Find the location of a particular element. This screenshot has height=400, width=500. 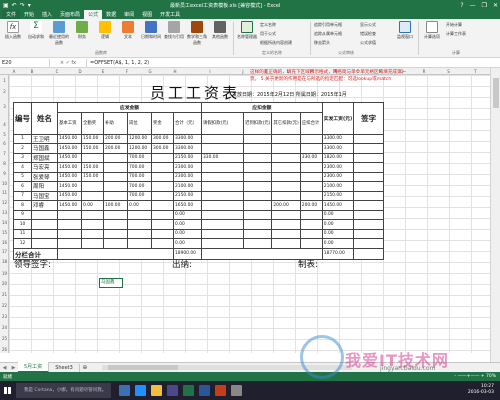

calc-options-button: 计算选项 is located at coordinates (432, 35).